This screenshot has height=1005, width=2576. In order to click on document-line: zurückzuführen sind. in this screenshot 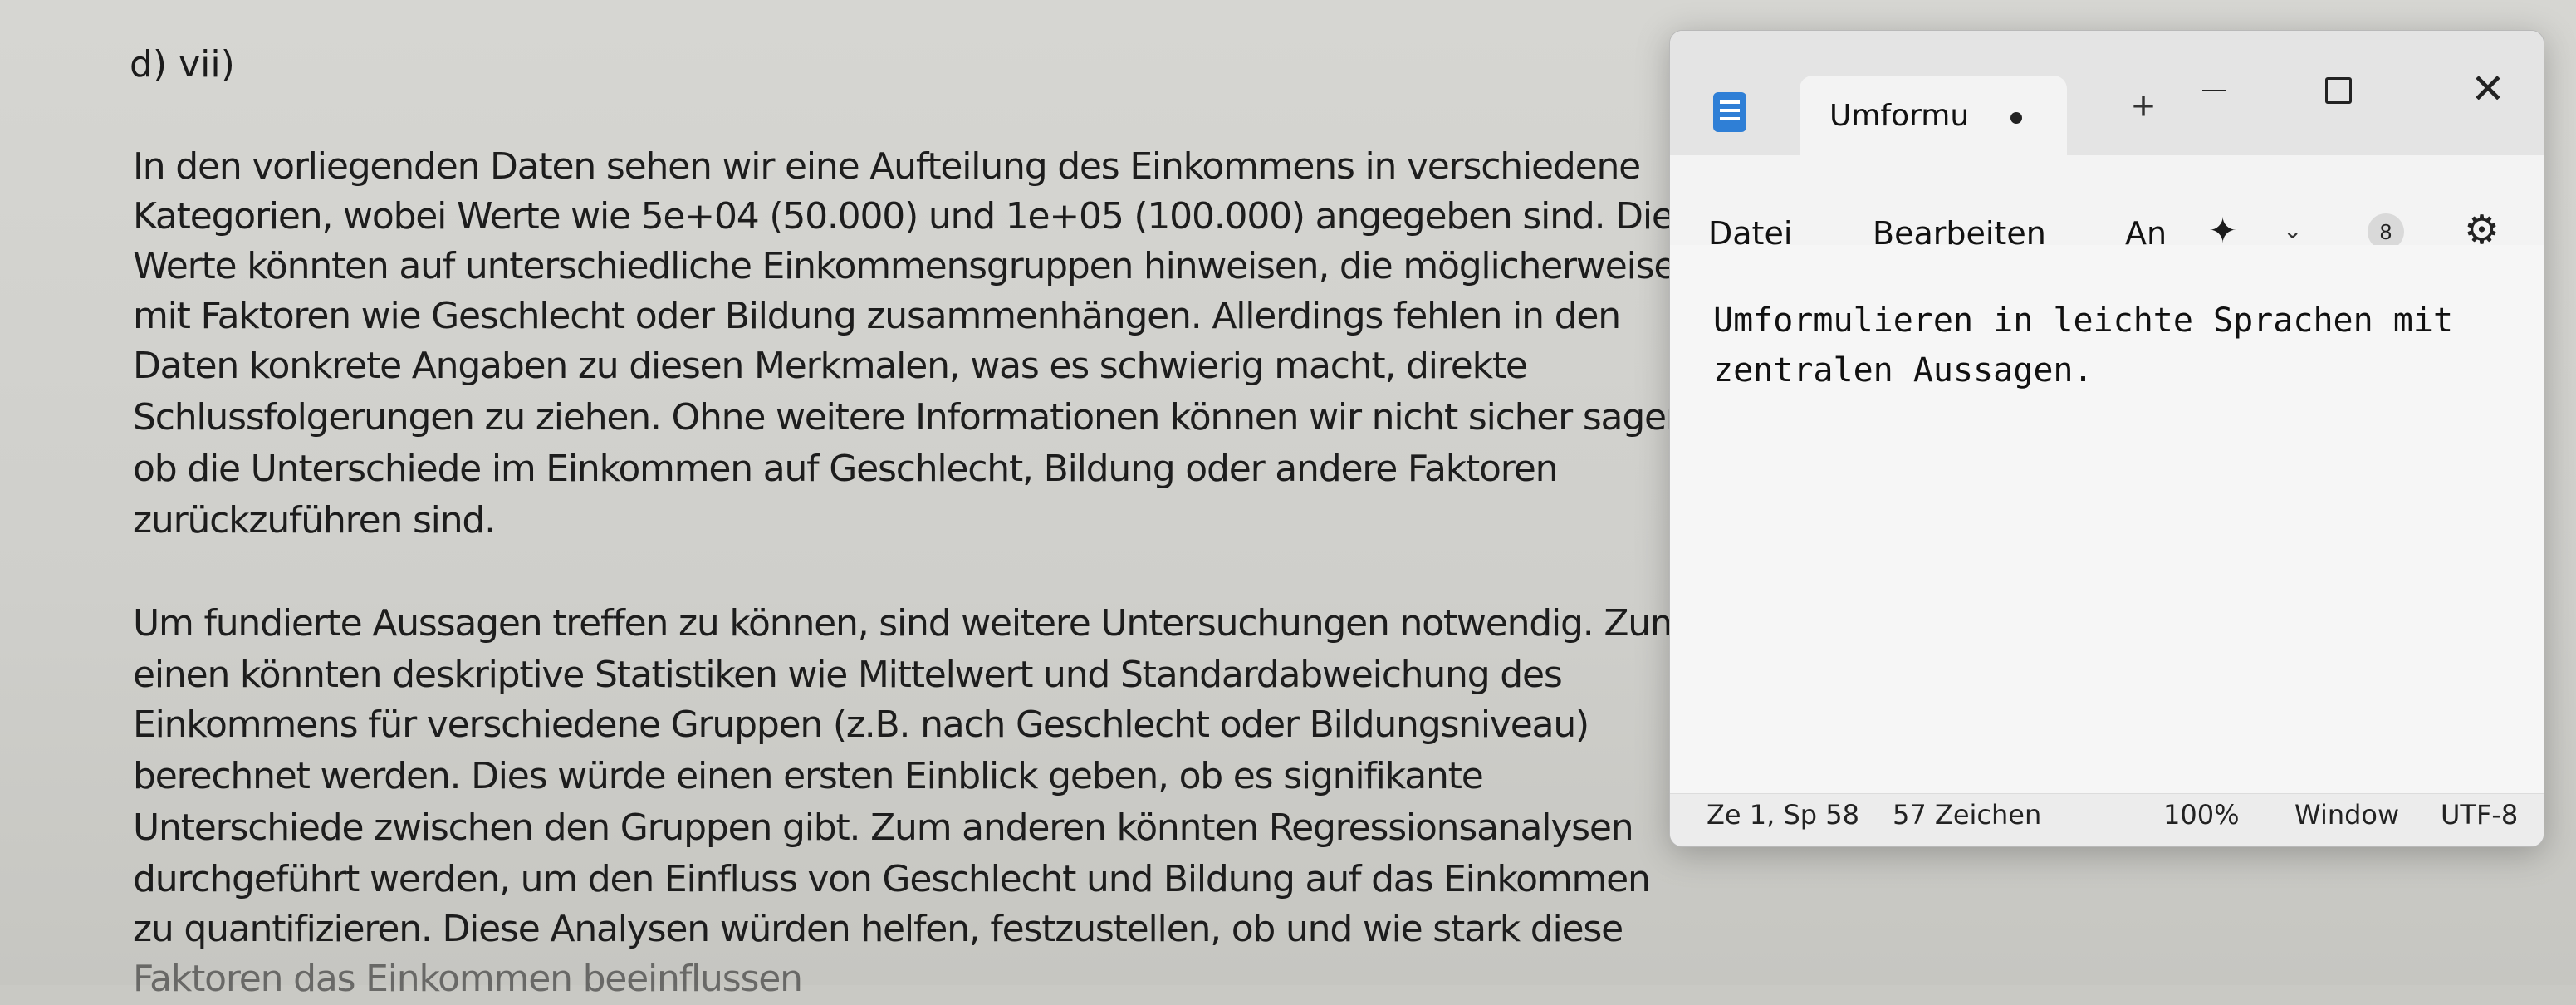, I will do `click(315, 521)`.